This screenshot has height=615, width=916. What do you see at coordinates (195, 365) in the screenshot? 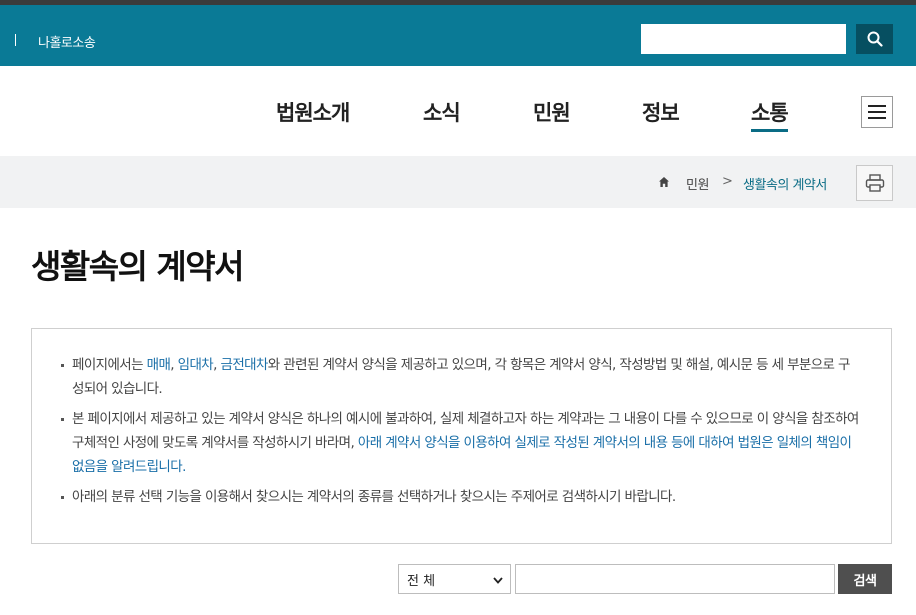
I see `highlight-lease: 임대차` at bounding box center [195, 365].